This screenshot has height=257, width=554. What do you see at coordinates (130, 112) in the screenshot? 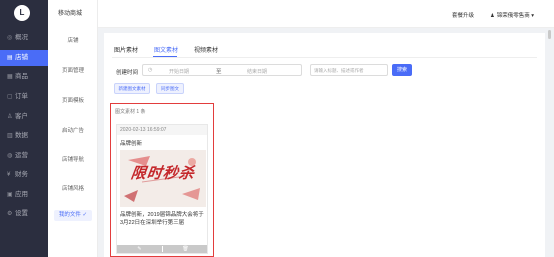
I see `materials-count: 图文素材 1 条` at bounding box center [130, 112].